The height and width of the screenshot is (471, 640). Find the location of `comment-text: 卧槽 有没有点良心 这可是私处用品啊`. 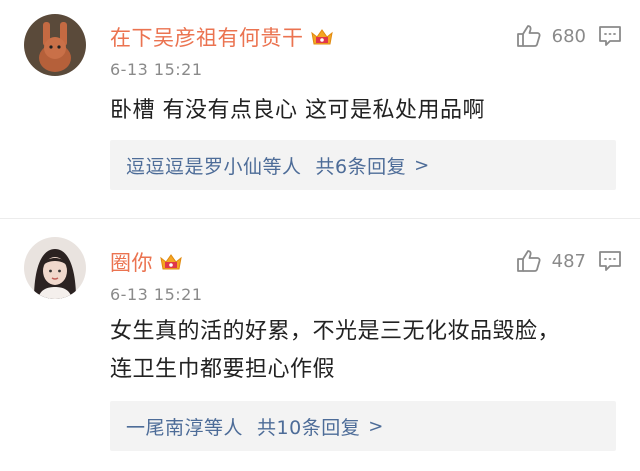

comment-text: 卧槽 有没有点良心 这可是私处用品啊 is located at coordinates (297, 110).